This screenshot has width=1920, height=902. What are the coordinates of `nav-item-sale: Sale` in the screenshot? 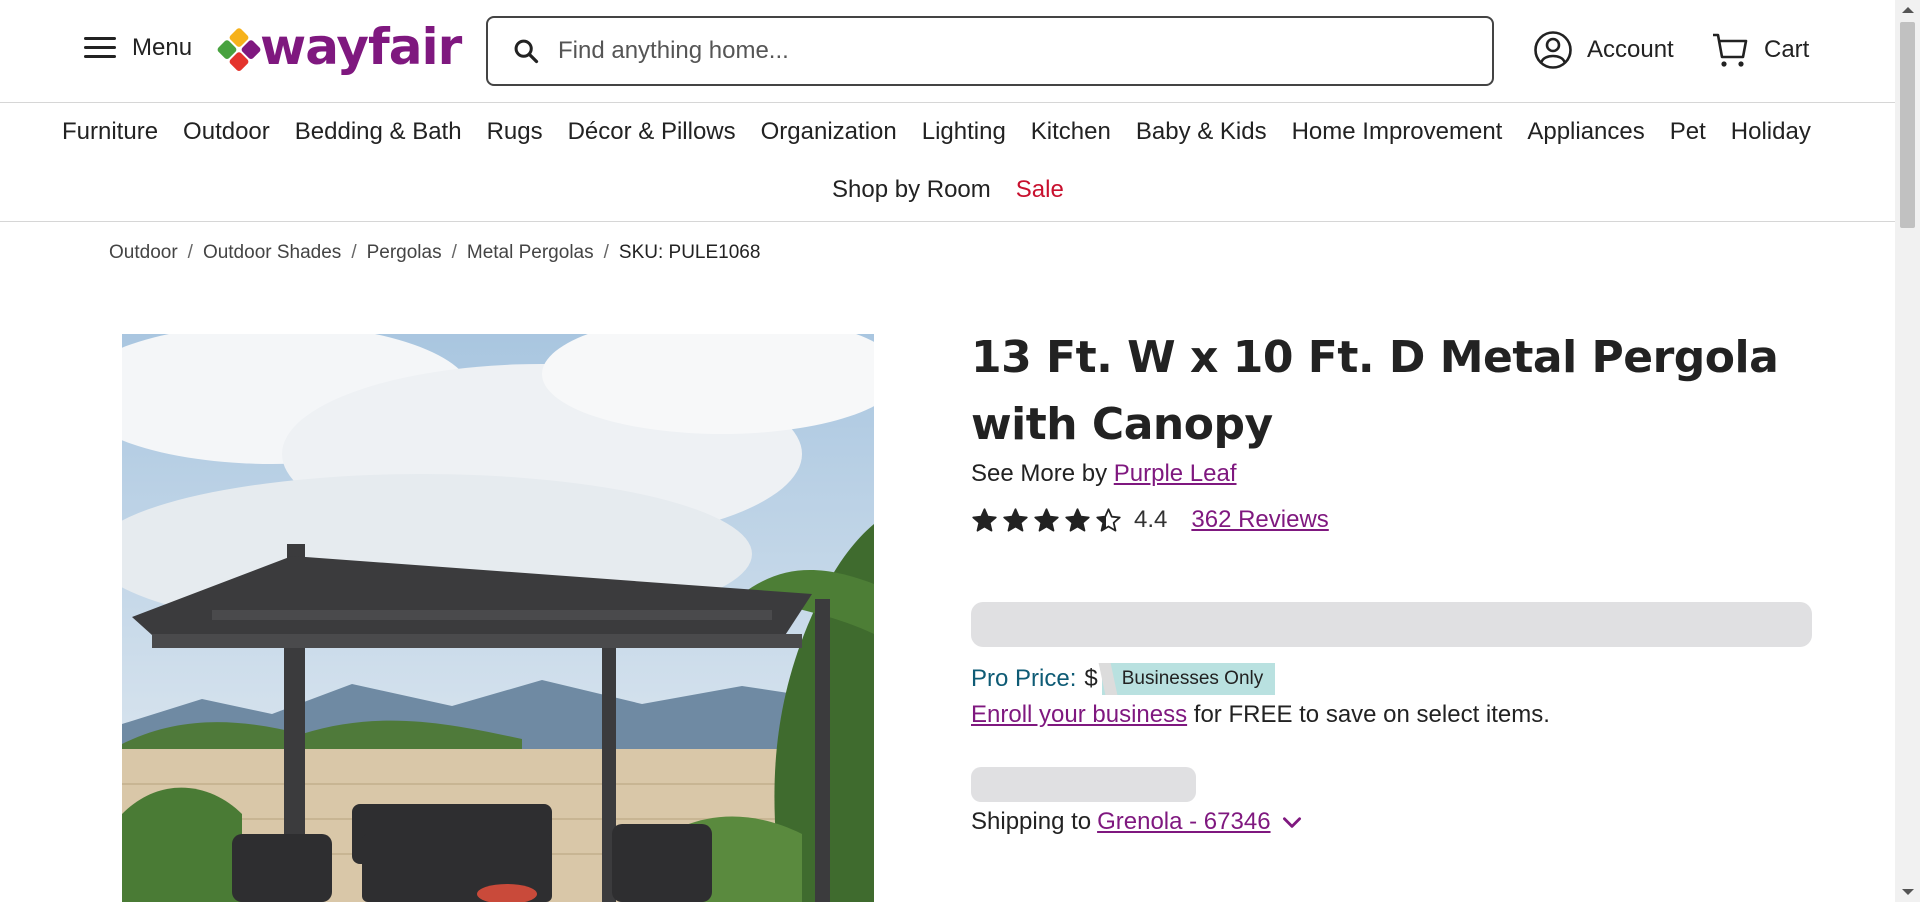 It's located at (1040, 190).